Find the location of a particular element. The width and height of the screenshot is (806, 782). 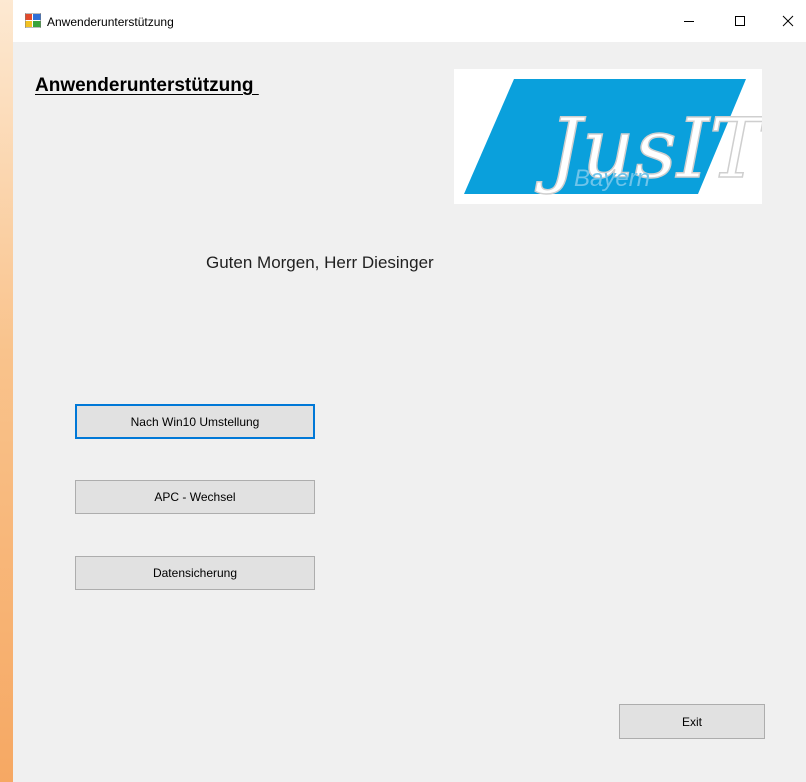

greeting-label: Guten Morgen, Herr Diesinger is located at coordinates (320, 262).